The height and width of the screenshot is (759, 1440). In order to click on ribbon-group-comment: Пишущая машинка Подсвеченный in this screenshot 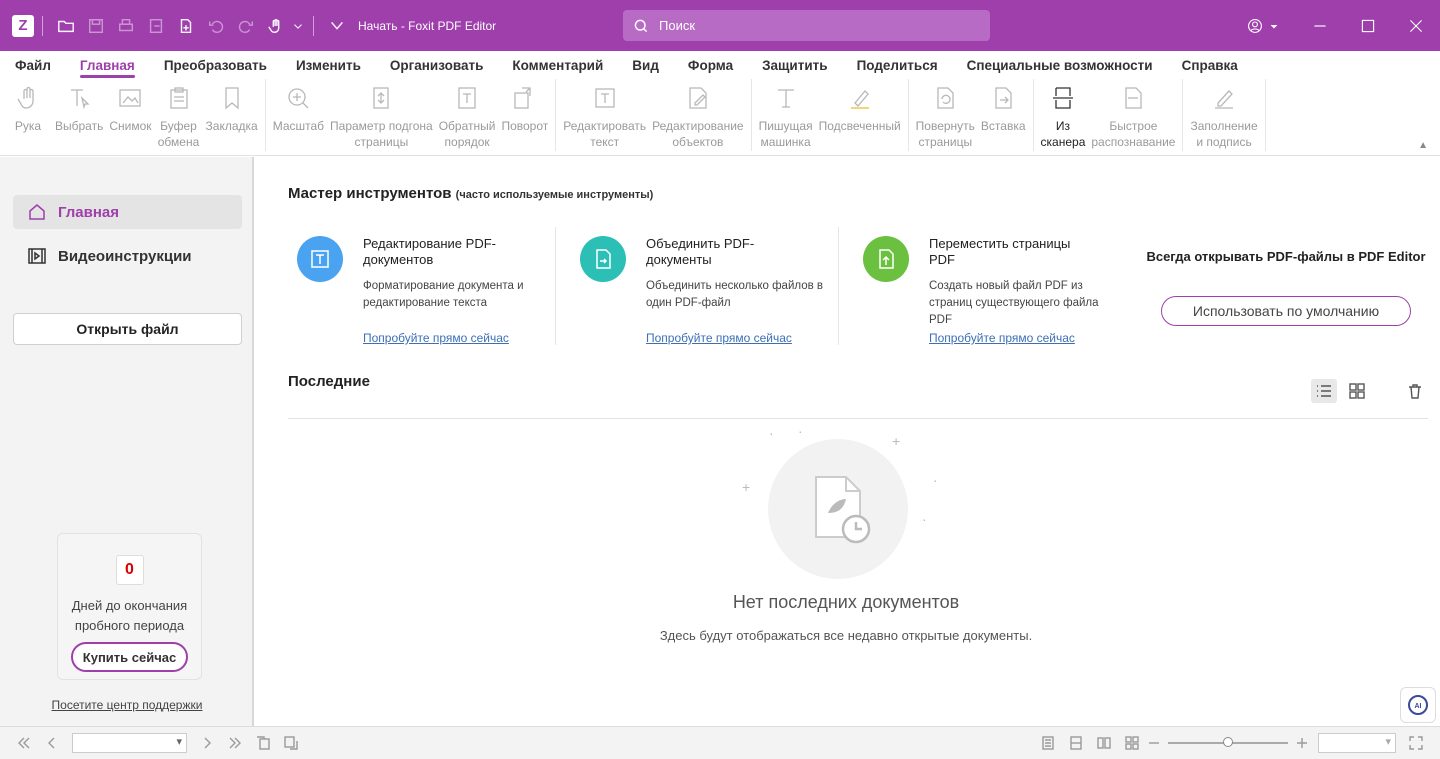, I will do `click(830, 115)`.